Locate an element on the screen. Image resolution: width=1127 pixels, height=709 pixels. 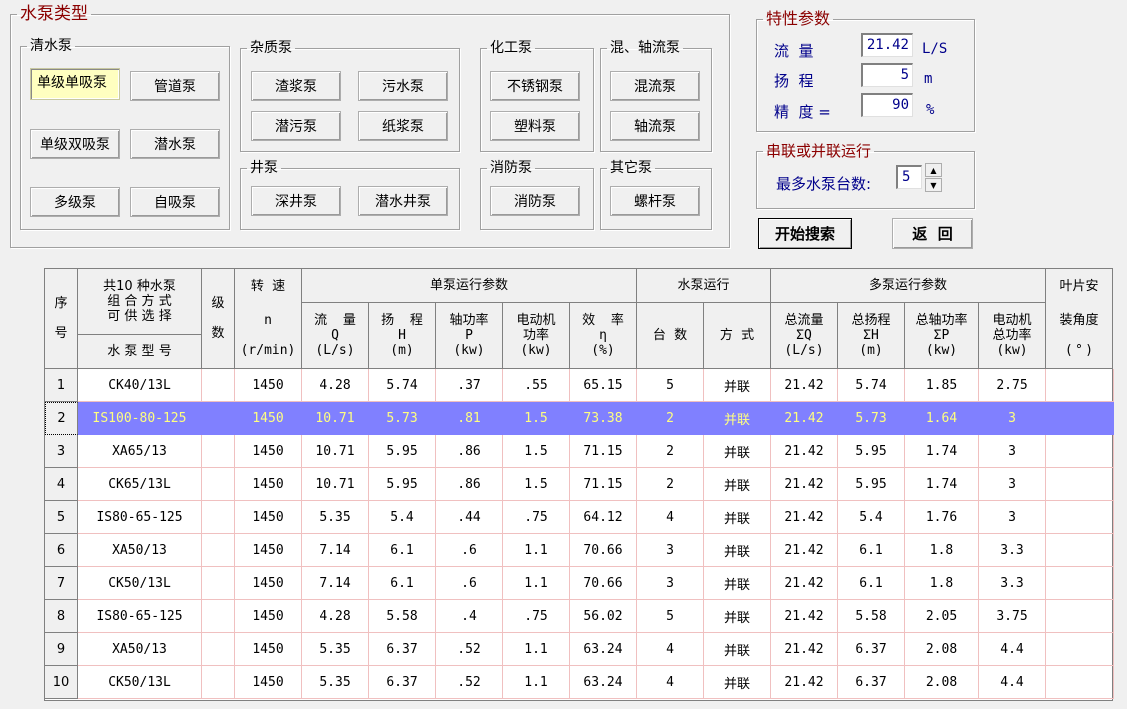
cell-model: CK65/13L is located at coordinates (140, 484).